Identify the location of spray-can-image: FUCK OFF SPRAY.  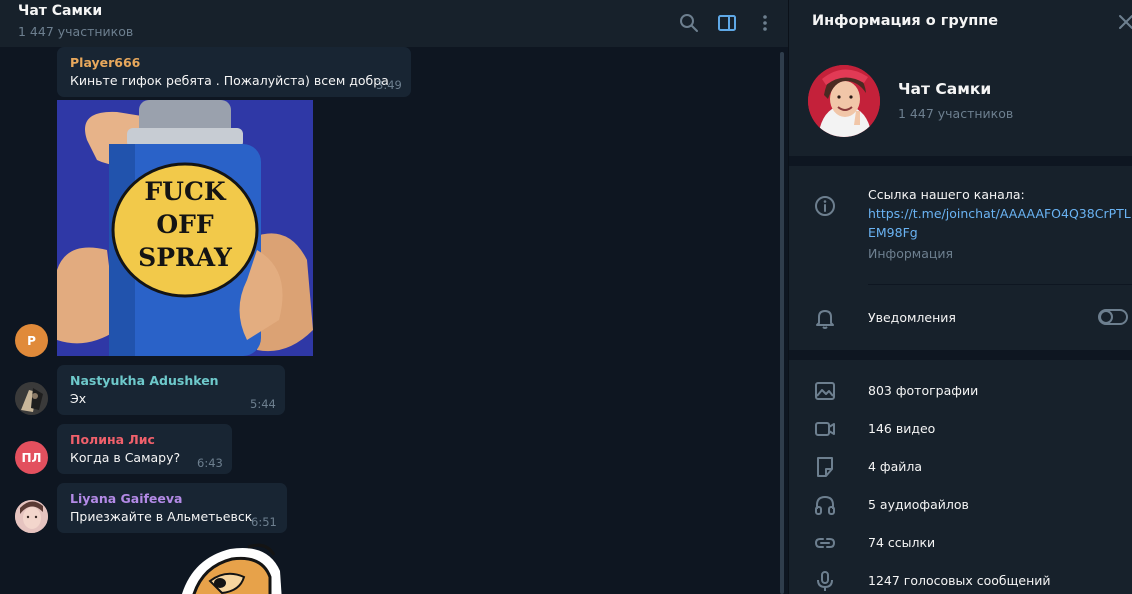
(185, 228).